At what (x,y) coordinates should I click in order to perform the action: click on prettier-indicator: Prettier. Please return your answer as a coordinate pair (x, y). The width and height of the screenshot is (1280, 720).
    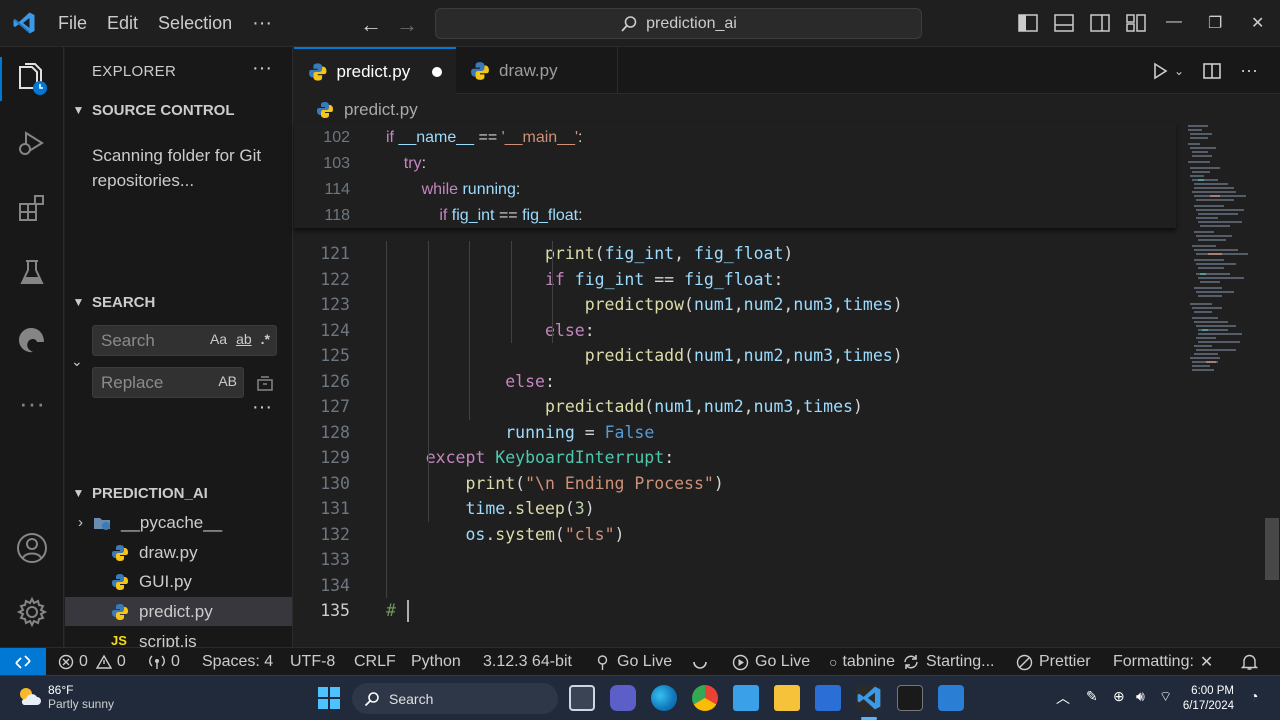
    Looking at the image, I should click on (1053, 662).